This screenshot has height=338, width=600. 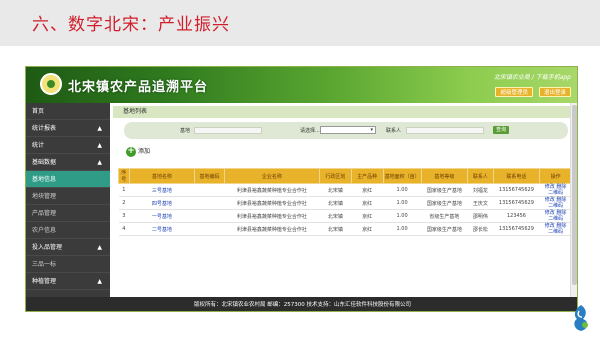 I want to click on base-name-link: 三号基地, so click(x=162, y=190).